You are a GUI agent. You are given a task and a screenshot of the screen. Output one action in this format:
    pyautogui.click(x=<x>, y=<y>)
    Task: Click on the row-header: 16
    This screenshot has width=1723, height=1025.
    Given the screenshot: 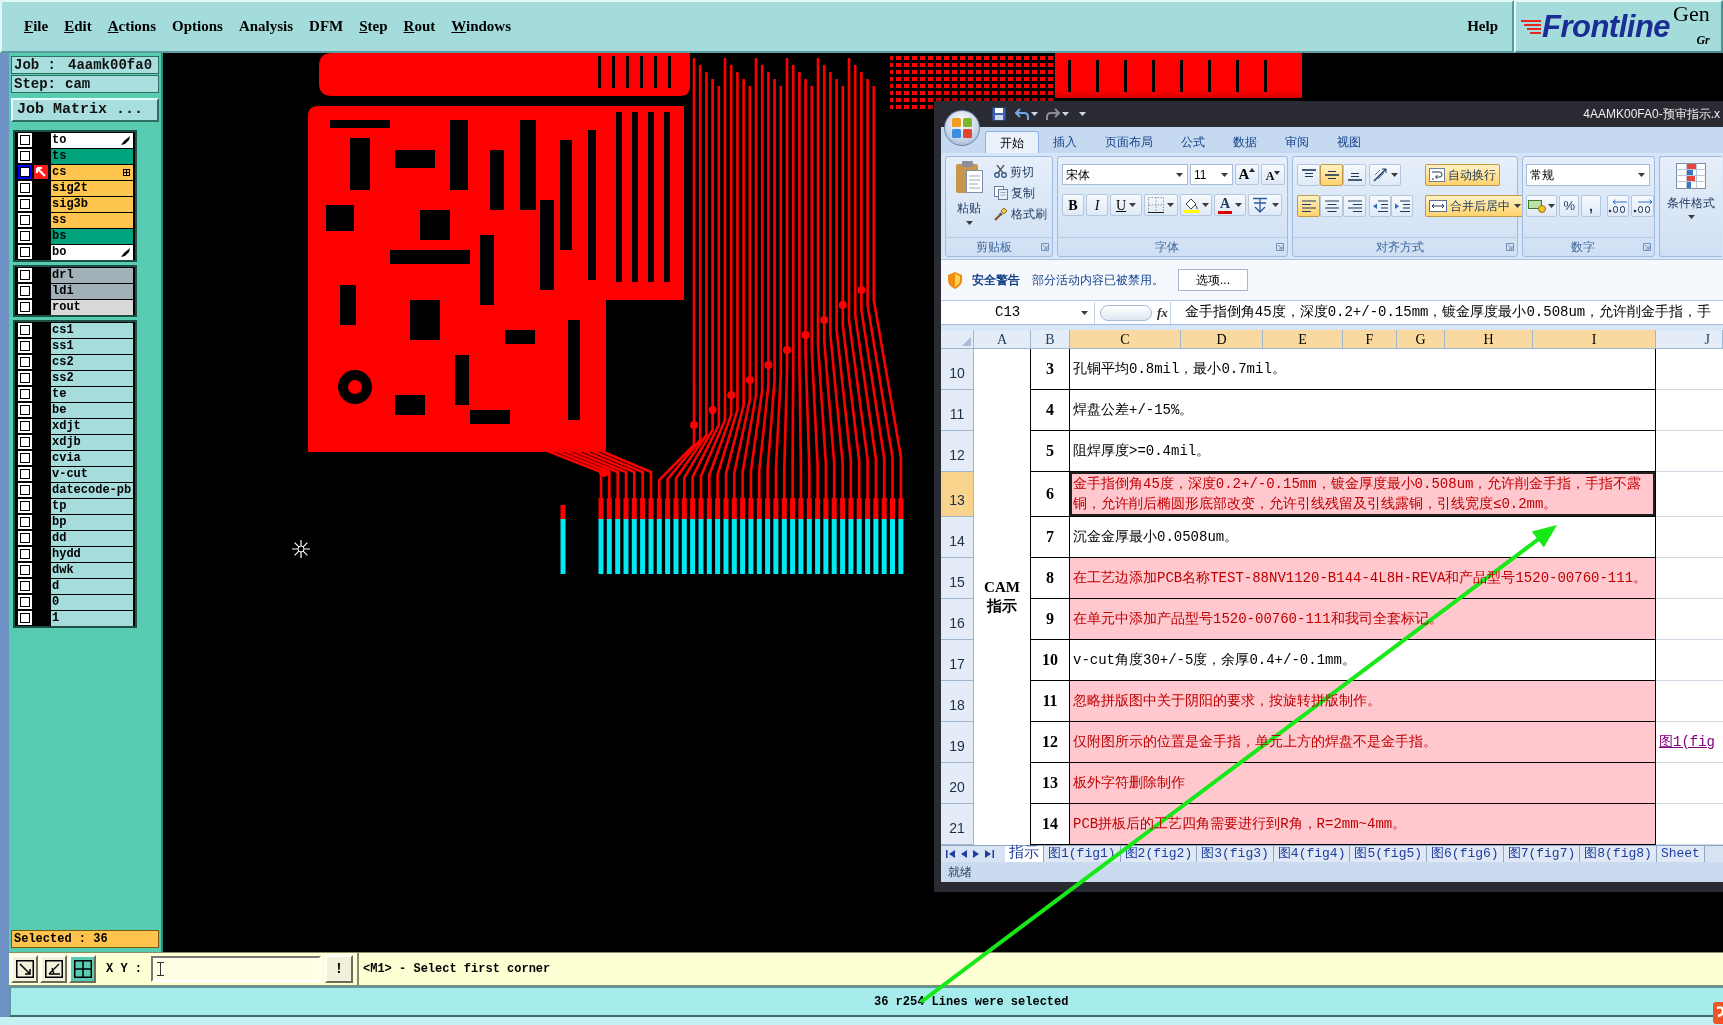 What is the action you would take?
    pyautogui.click(x=957, y=619)
    